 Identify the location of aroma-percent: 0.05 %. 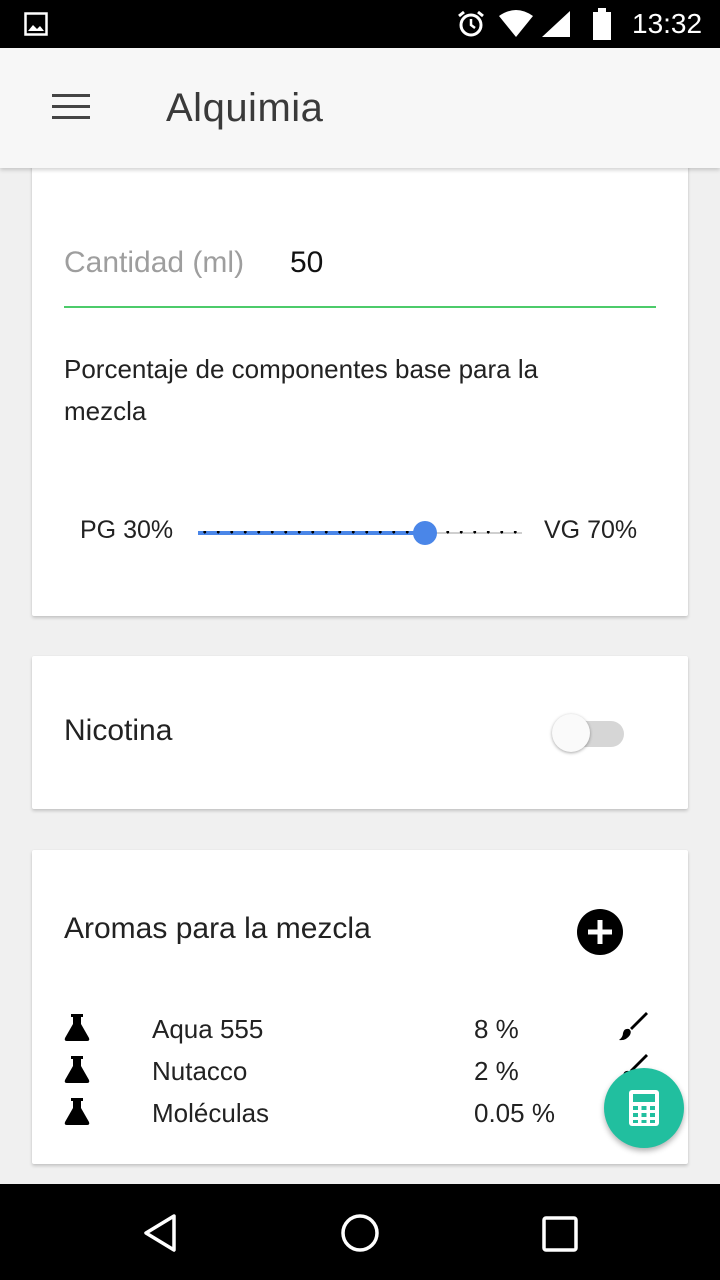
(514, 1113).